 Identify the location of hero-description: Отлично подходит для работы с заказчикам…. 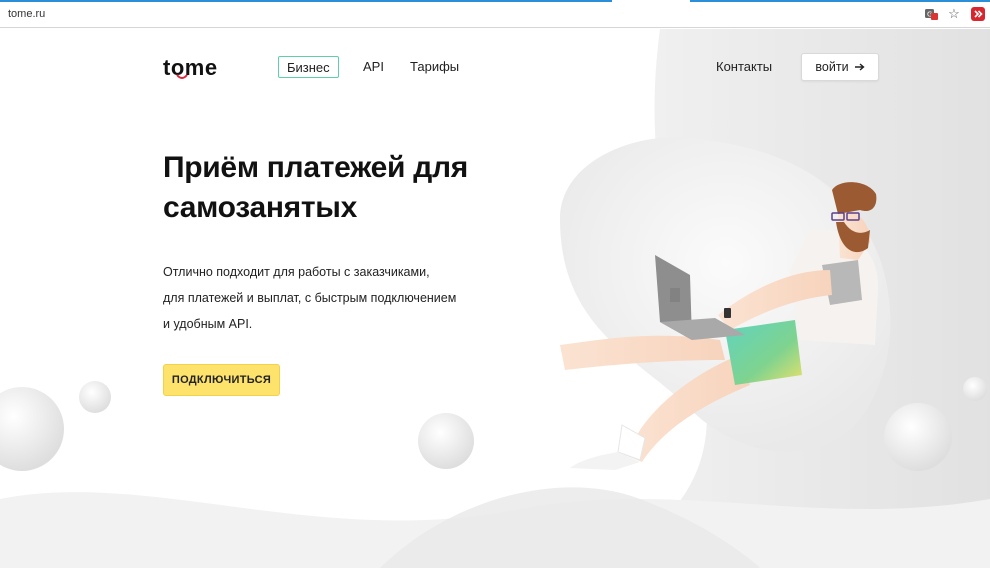
(323, 298).